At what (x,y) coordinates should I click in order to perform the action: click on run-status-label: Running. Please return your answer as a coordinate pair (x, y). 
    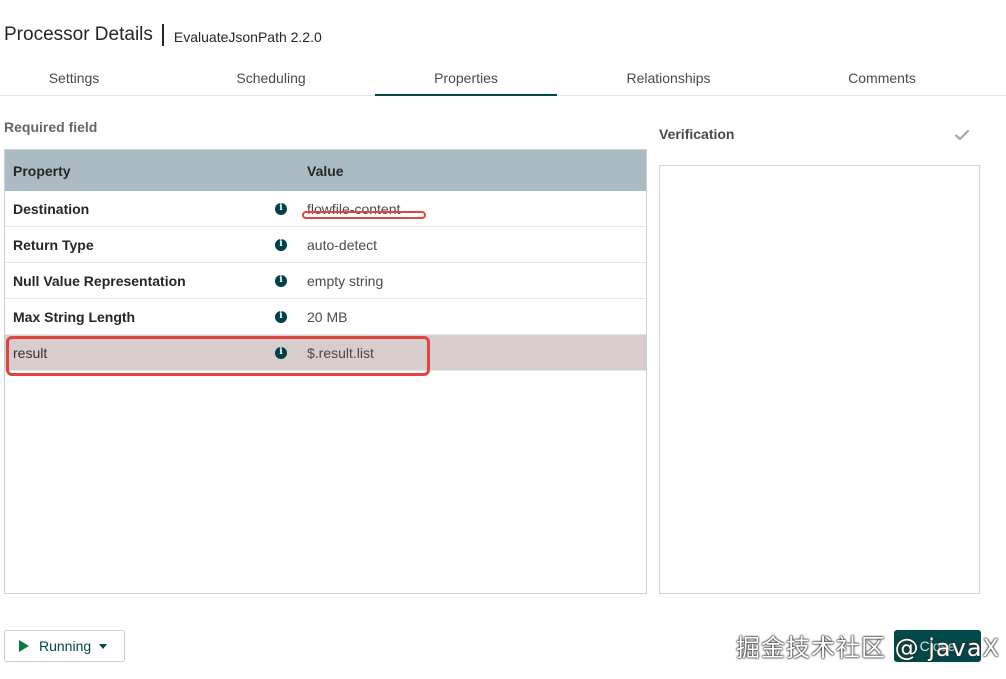
    Looking at the image, I should click on (65, 646).